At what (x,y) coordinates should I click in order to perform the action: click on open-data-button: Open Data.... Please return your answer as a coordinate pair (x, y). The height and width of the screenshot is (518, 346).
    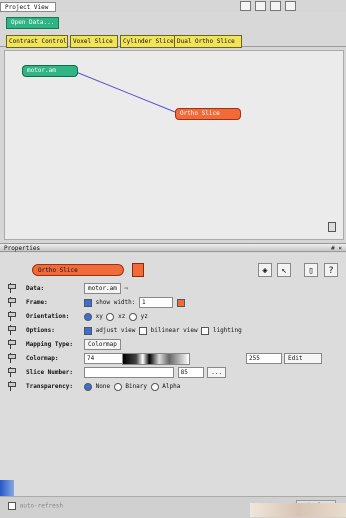
    Looking at the image, I should click on (33, 23).